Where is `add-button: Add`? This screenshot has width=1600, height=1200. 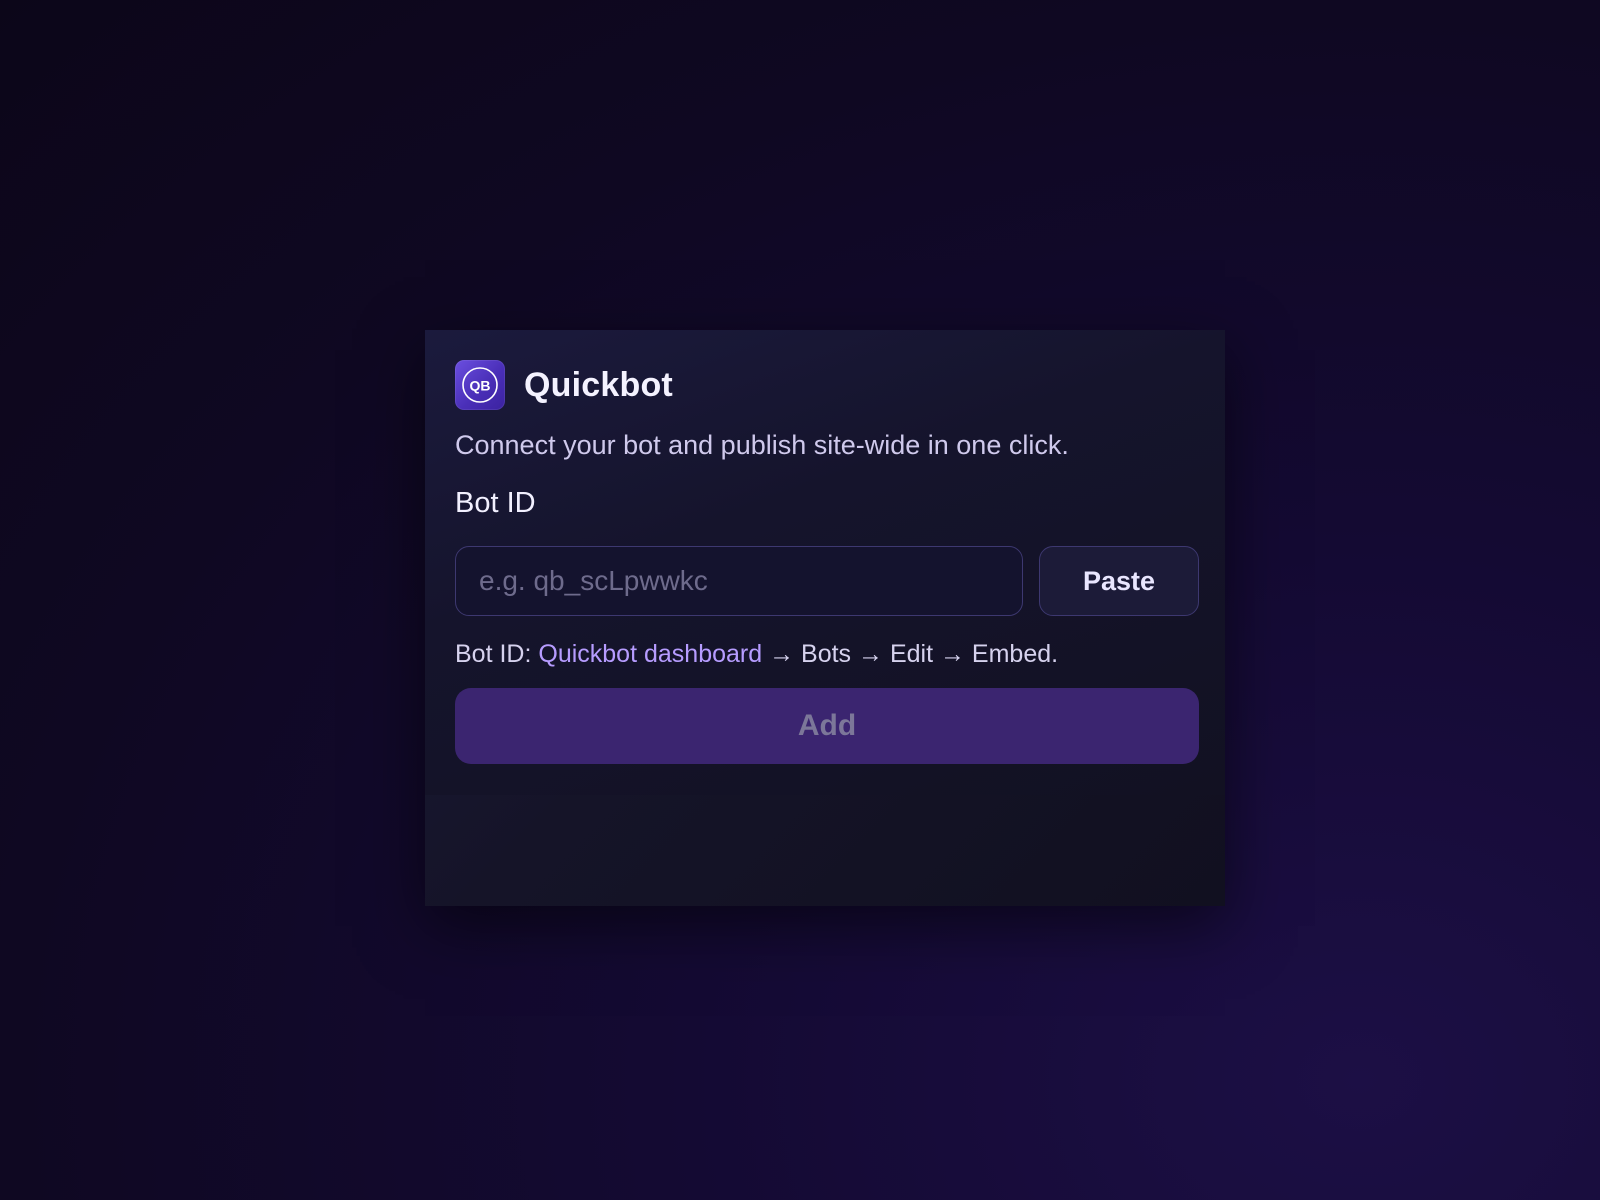 add-button: Add is located at coordinates (827, 726).